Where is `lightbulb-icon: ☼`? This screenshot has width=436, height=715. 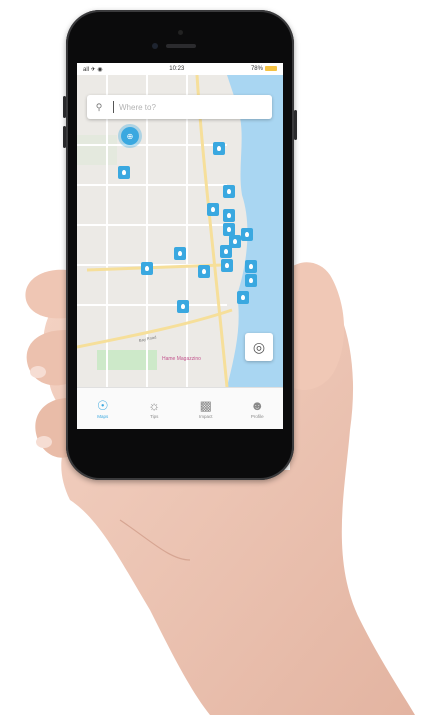 lightbulb-icon: ☼ is located at coordinates (154, 405).